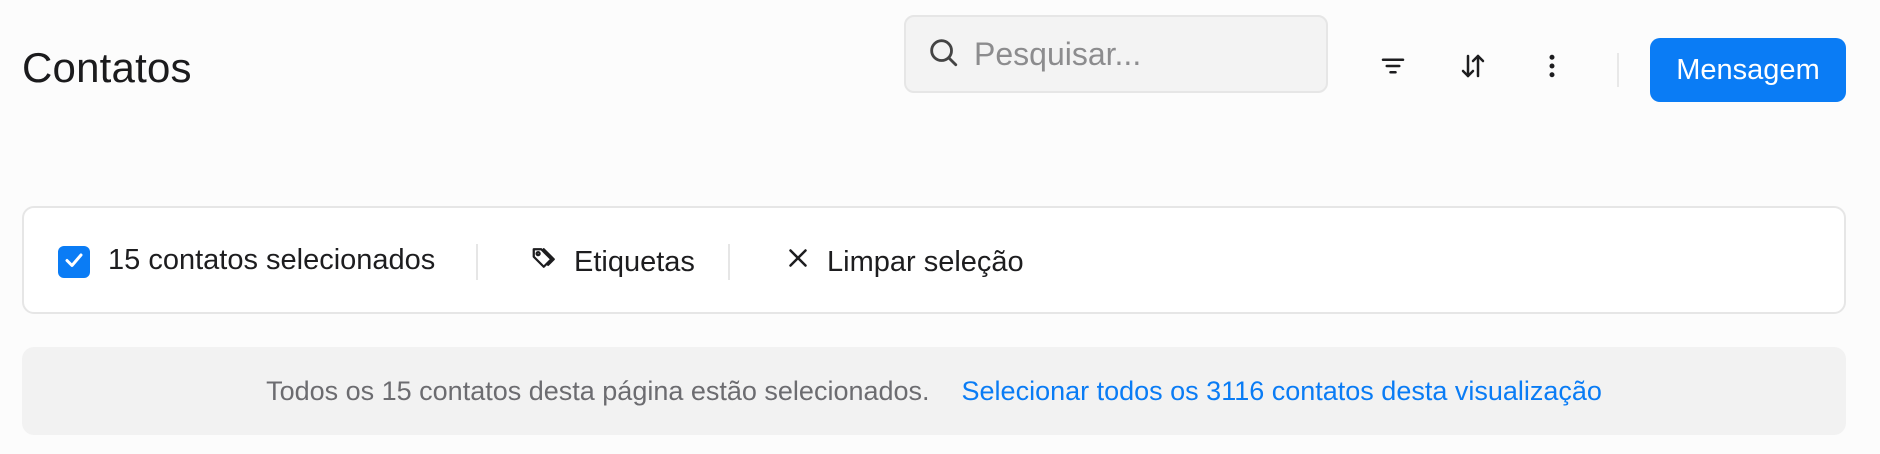 Image resolution: width=1880 pixels, height=454 pixels. What do you see at coordinates (107, 67) in the screenshot?
I see `page-title: Contatos` at bounding box center [107, 67].